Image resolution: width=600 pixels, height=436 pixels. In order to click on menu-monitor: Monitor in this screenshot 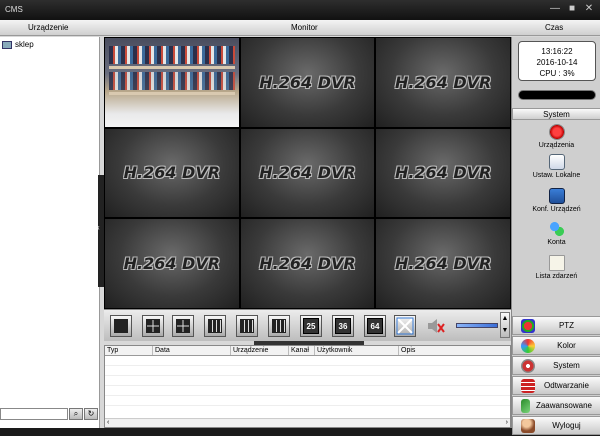, I will do `click(304, 27)`.